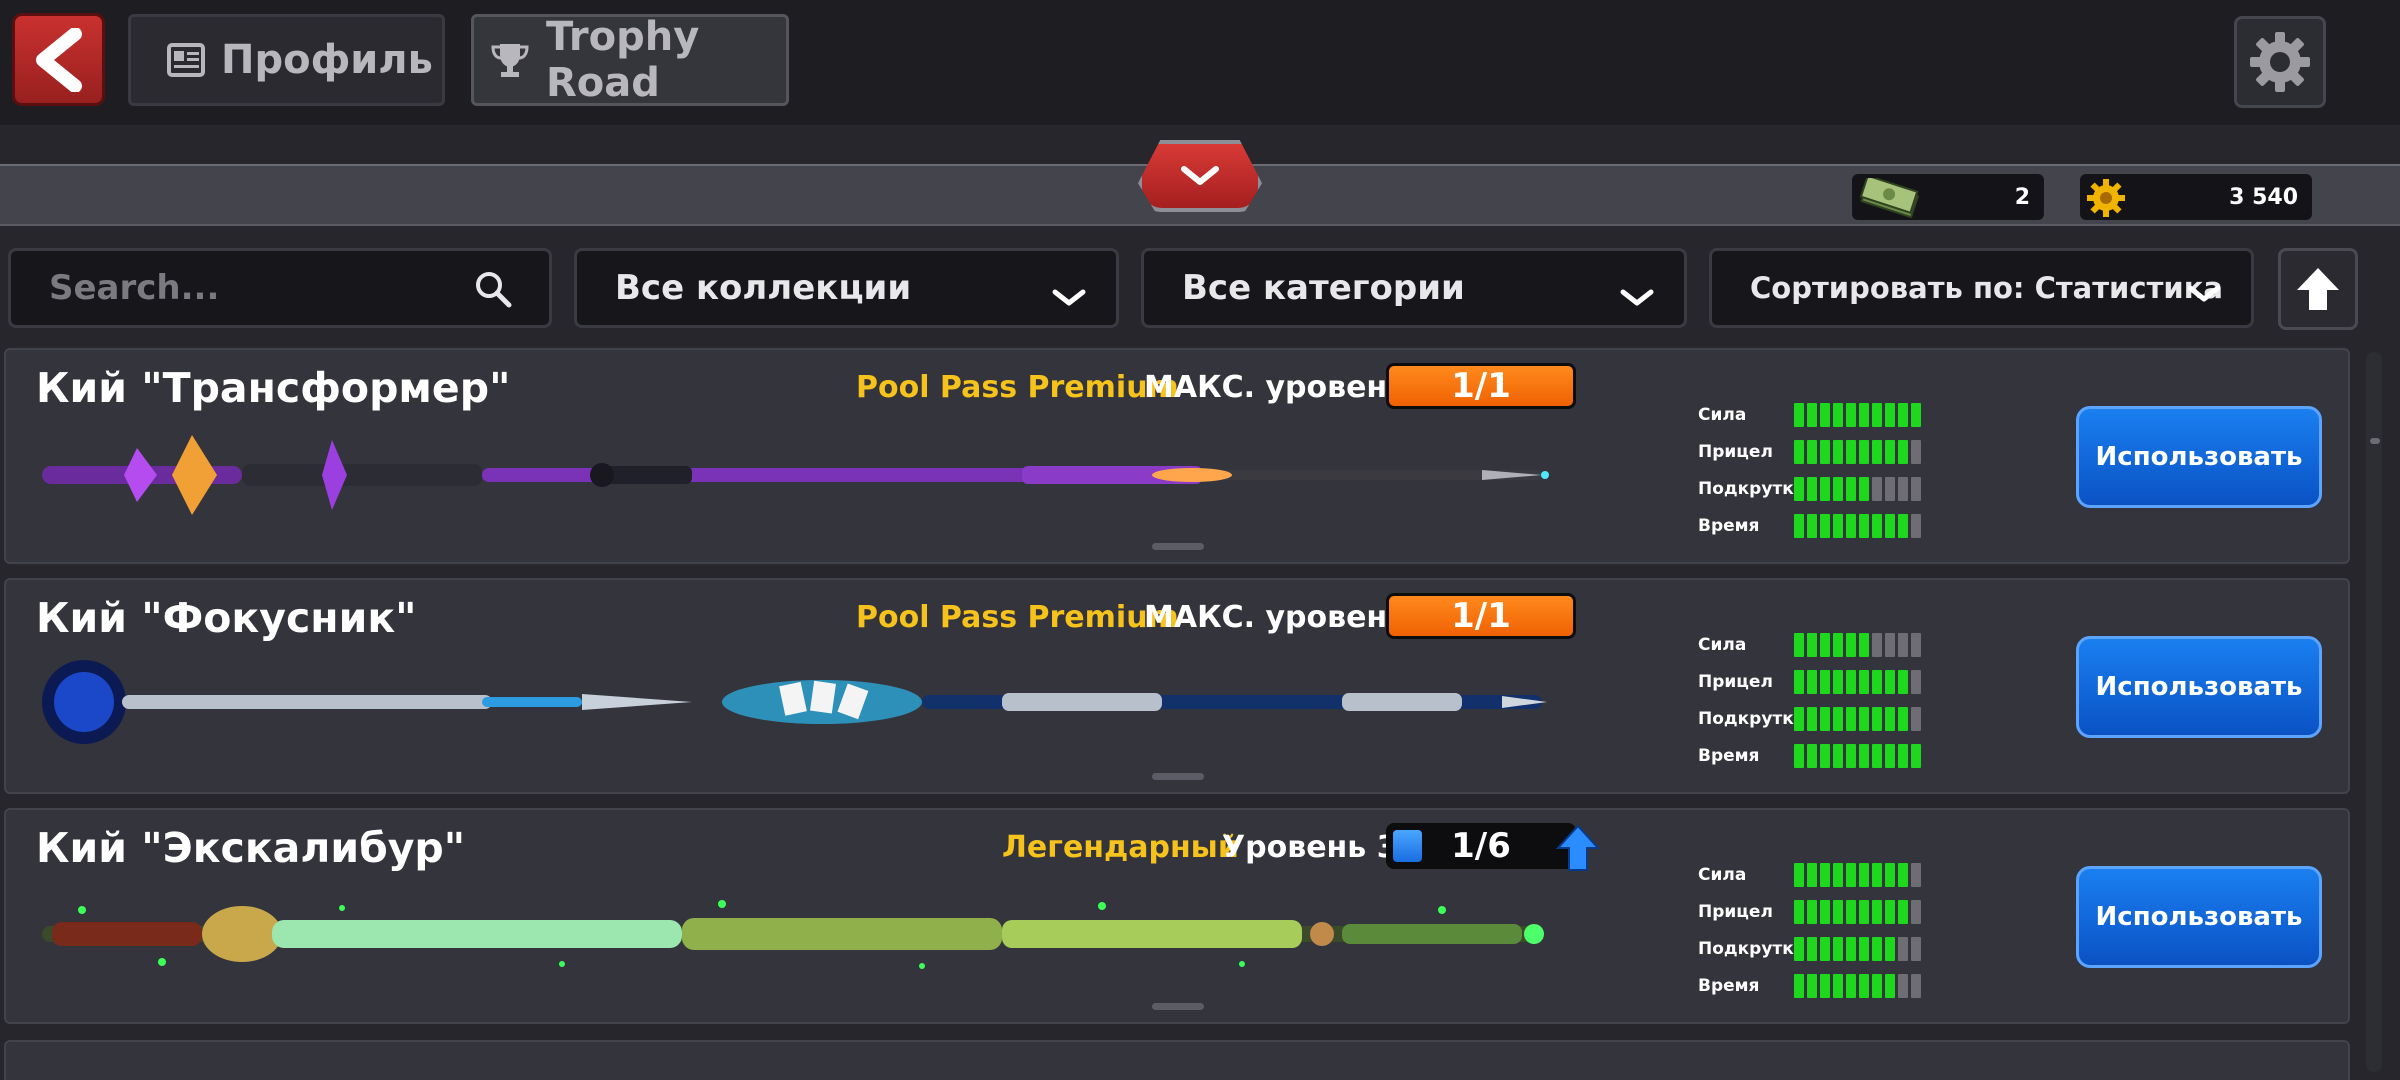 This screenshot has width=2400, height=1080. Describe the element at coordinates (251, 848) in the screenshot. I see `cue-name: Кий "Экскалибур"` at that location.